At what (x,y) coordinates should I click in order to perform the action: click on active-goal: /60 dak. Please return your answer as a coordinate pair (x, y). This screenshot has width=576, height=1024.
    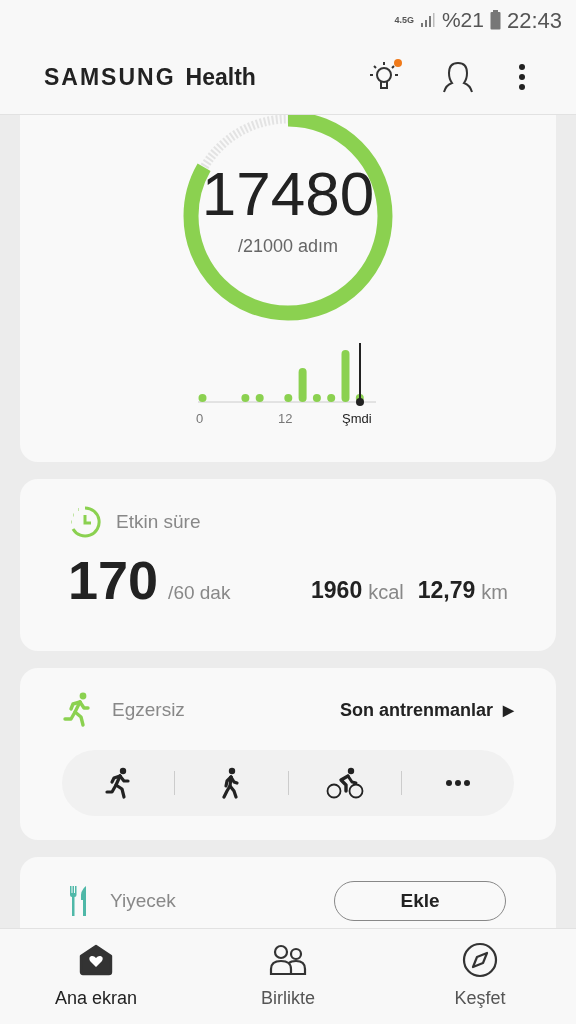
    Looking at the image, I should click on (199, 592).